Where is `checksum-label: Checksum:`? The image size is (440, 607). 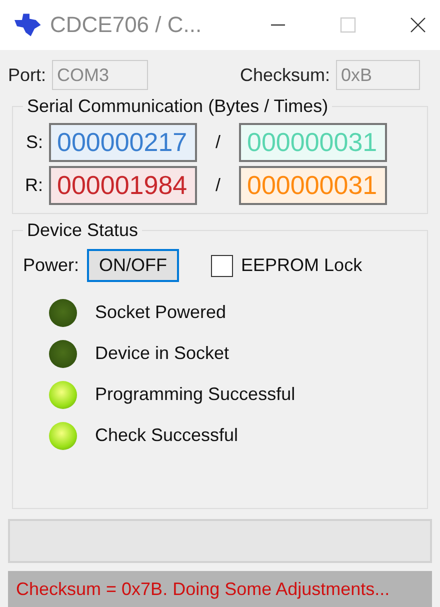 checksum-label: Checksum: is located at coordinates (285, 75).